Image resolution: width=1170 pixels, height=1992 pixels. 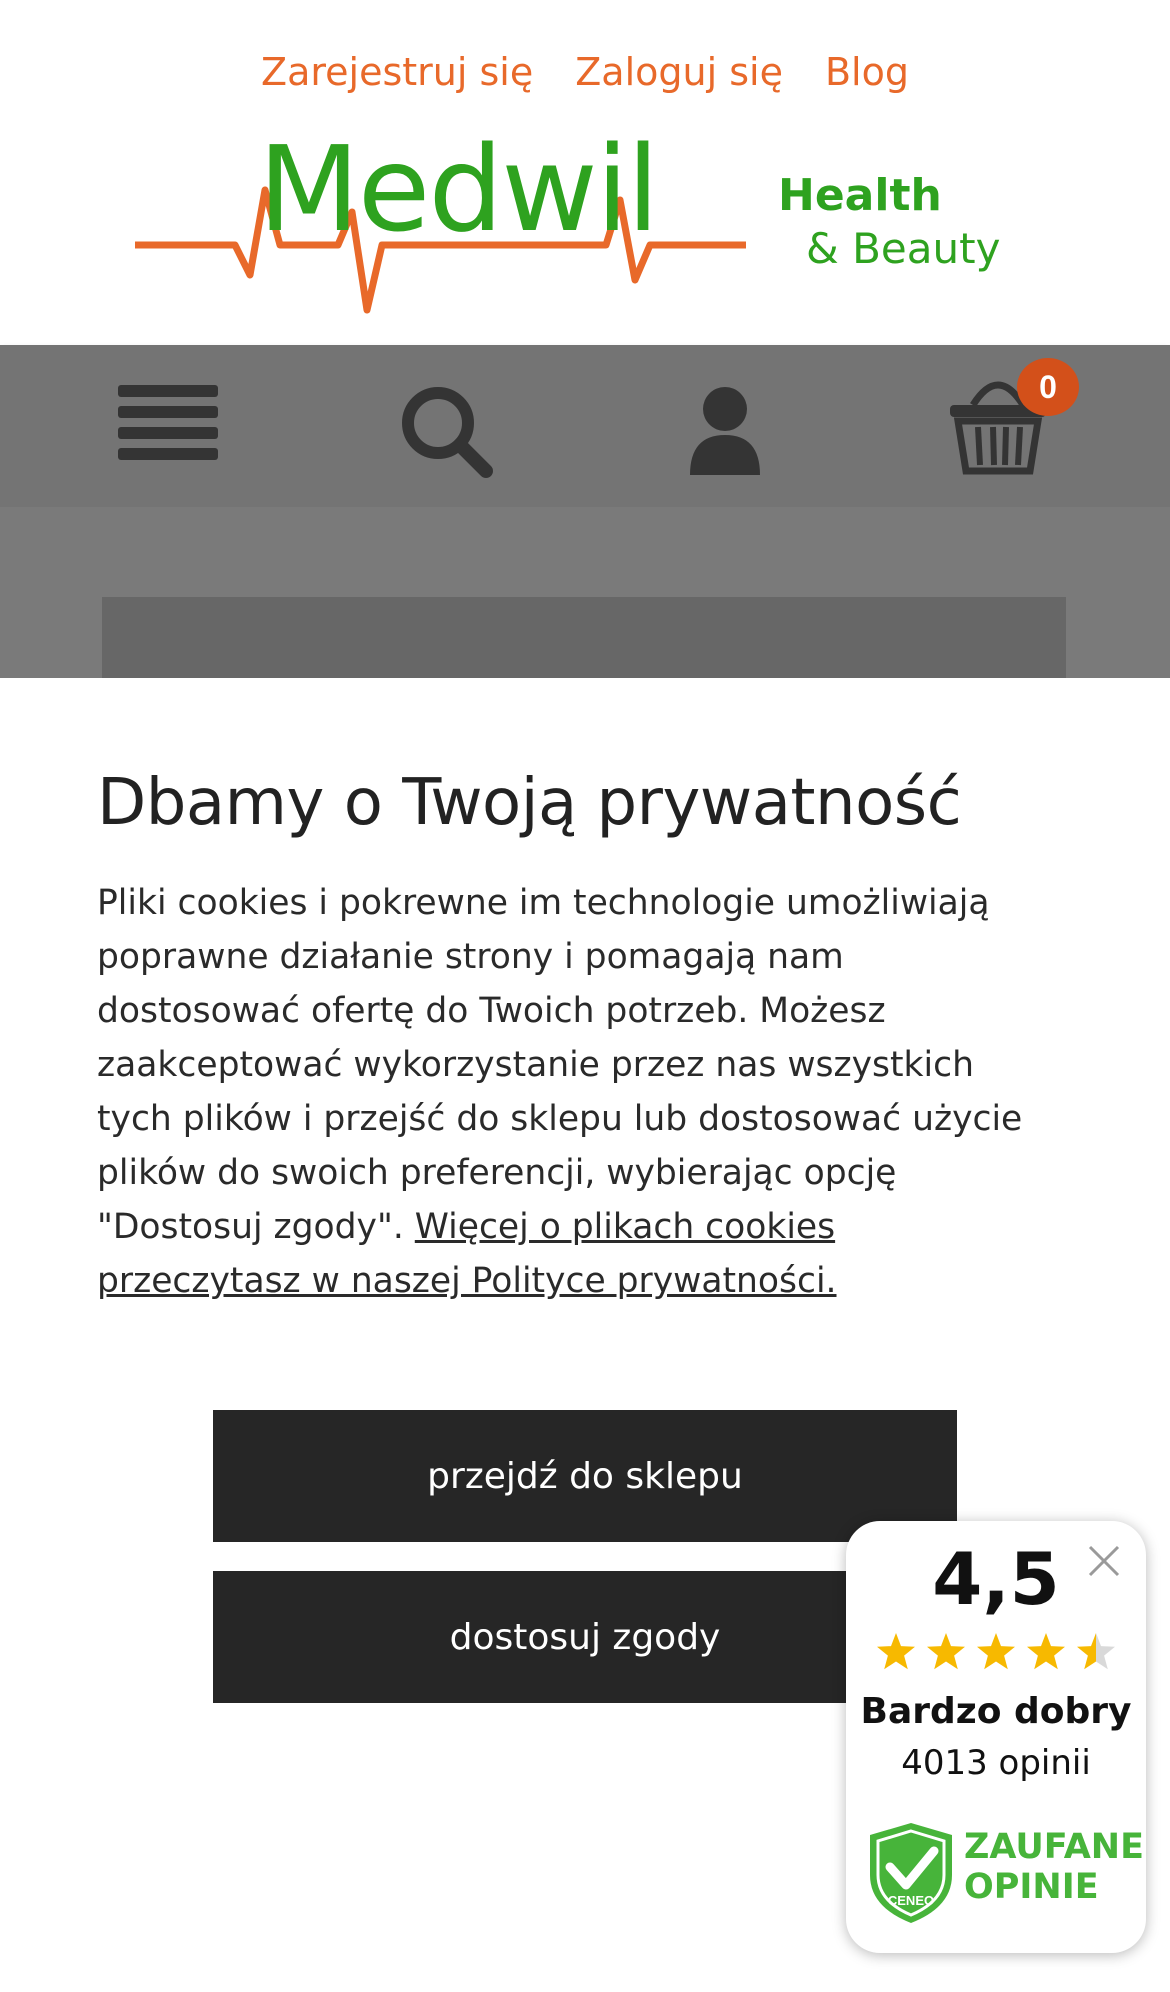 What do you see at coordinates (1031, 1887) in the screenshot?
I see `trusted-reviews-line-2: OPINIE` at bounding box center [1031, 1887].